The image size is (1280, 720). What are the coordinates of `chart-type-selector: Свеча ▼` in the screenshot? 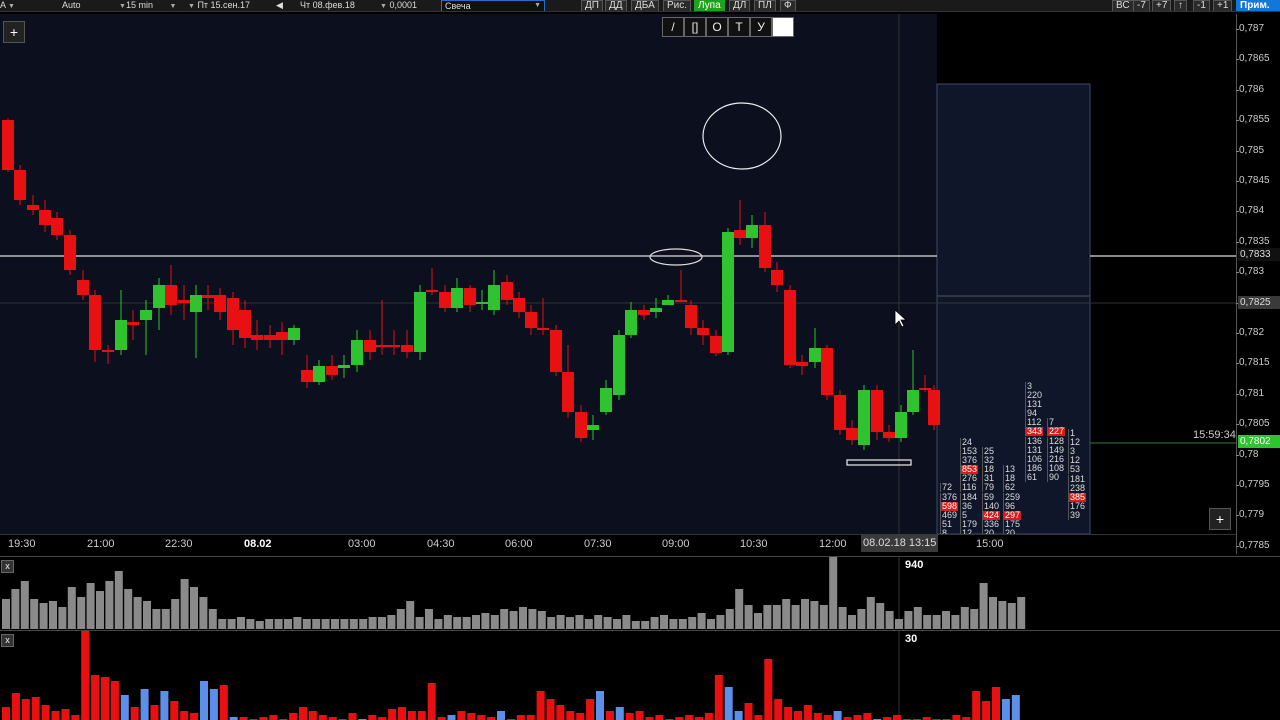 It's located at (493, 5).